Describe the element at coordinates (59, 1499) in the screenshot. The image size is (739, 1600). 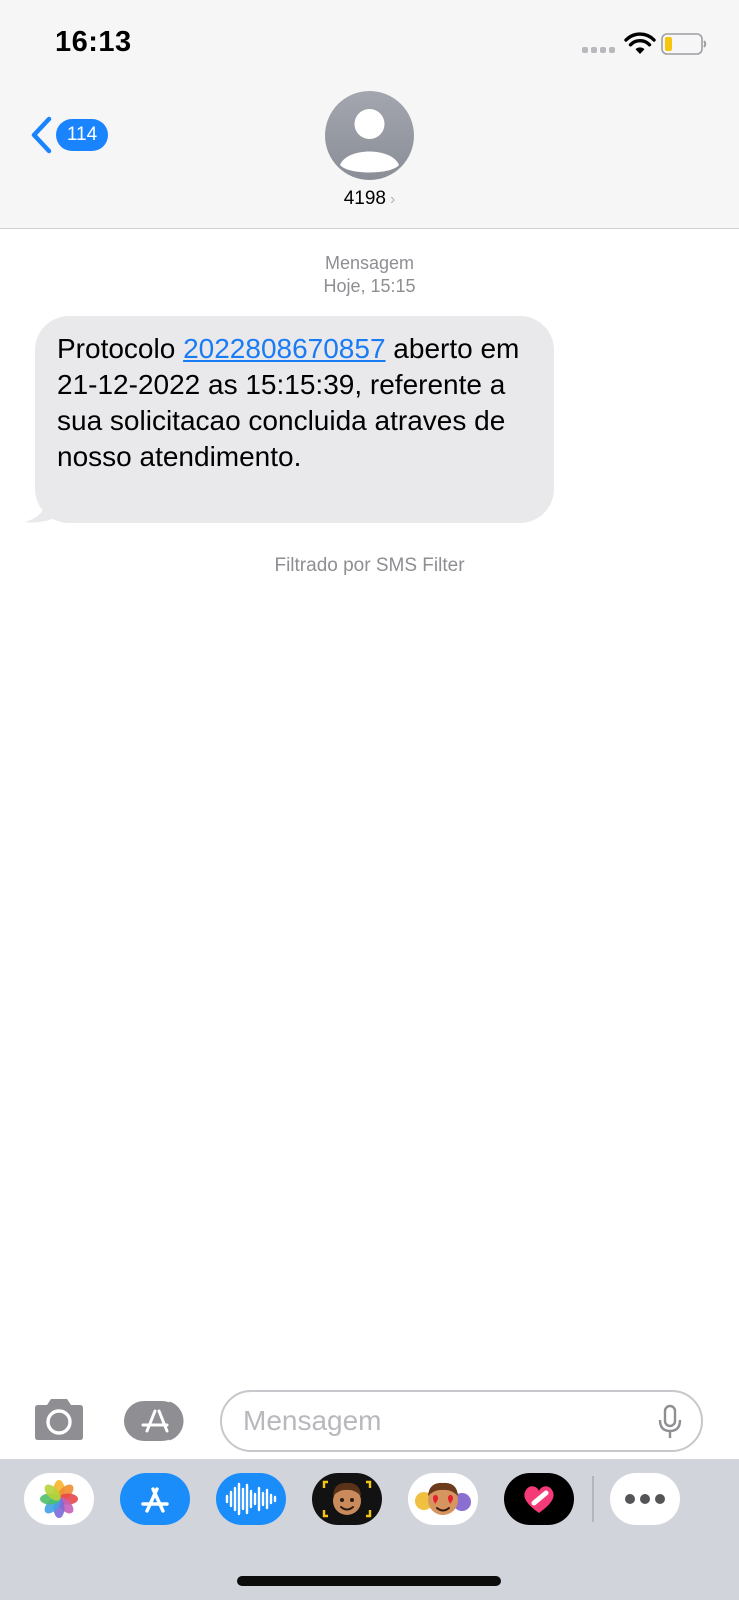
I see `photos-app-icon` at that location.